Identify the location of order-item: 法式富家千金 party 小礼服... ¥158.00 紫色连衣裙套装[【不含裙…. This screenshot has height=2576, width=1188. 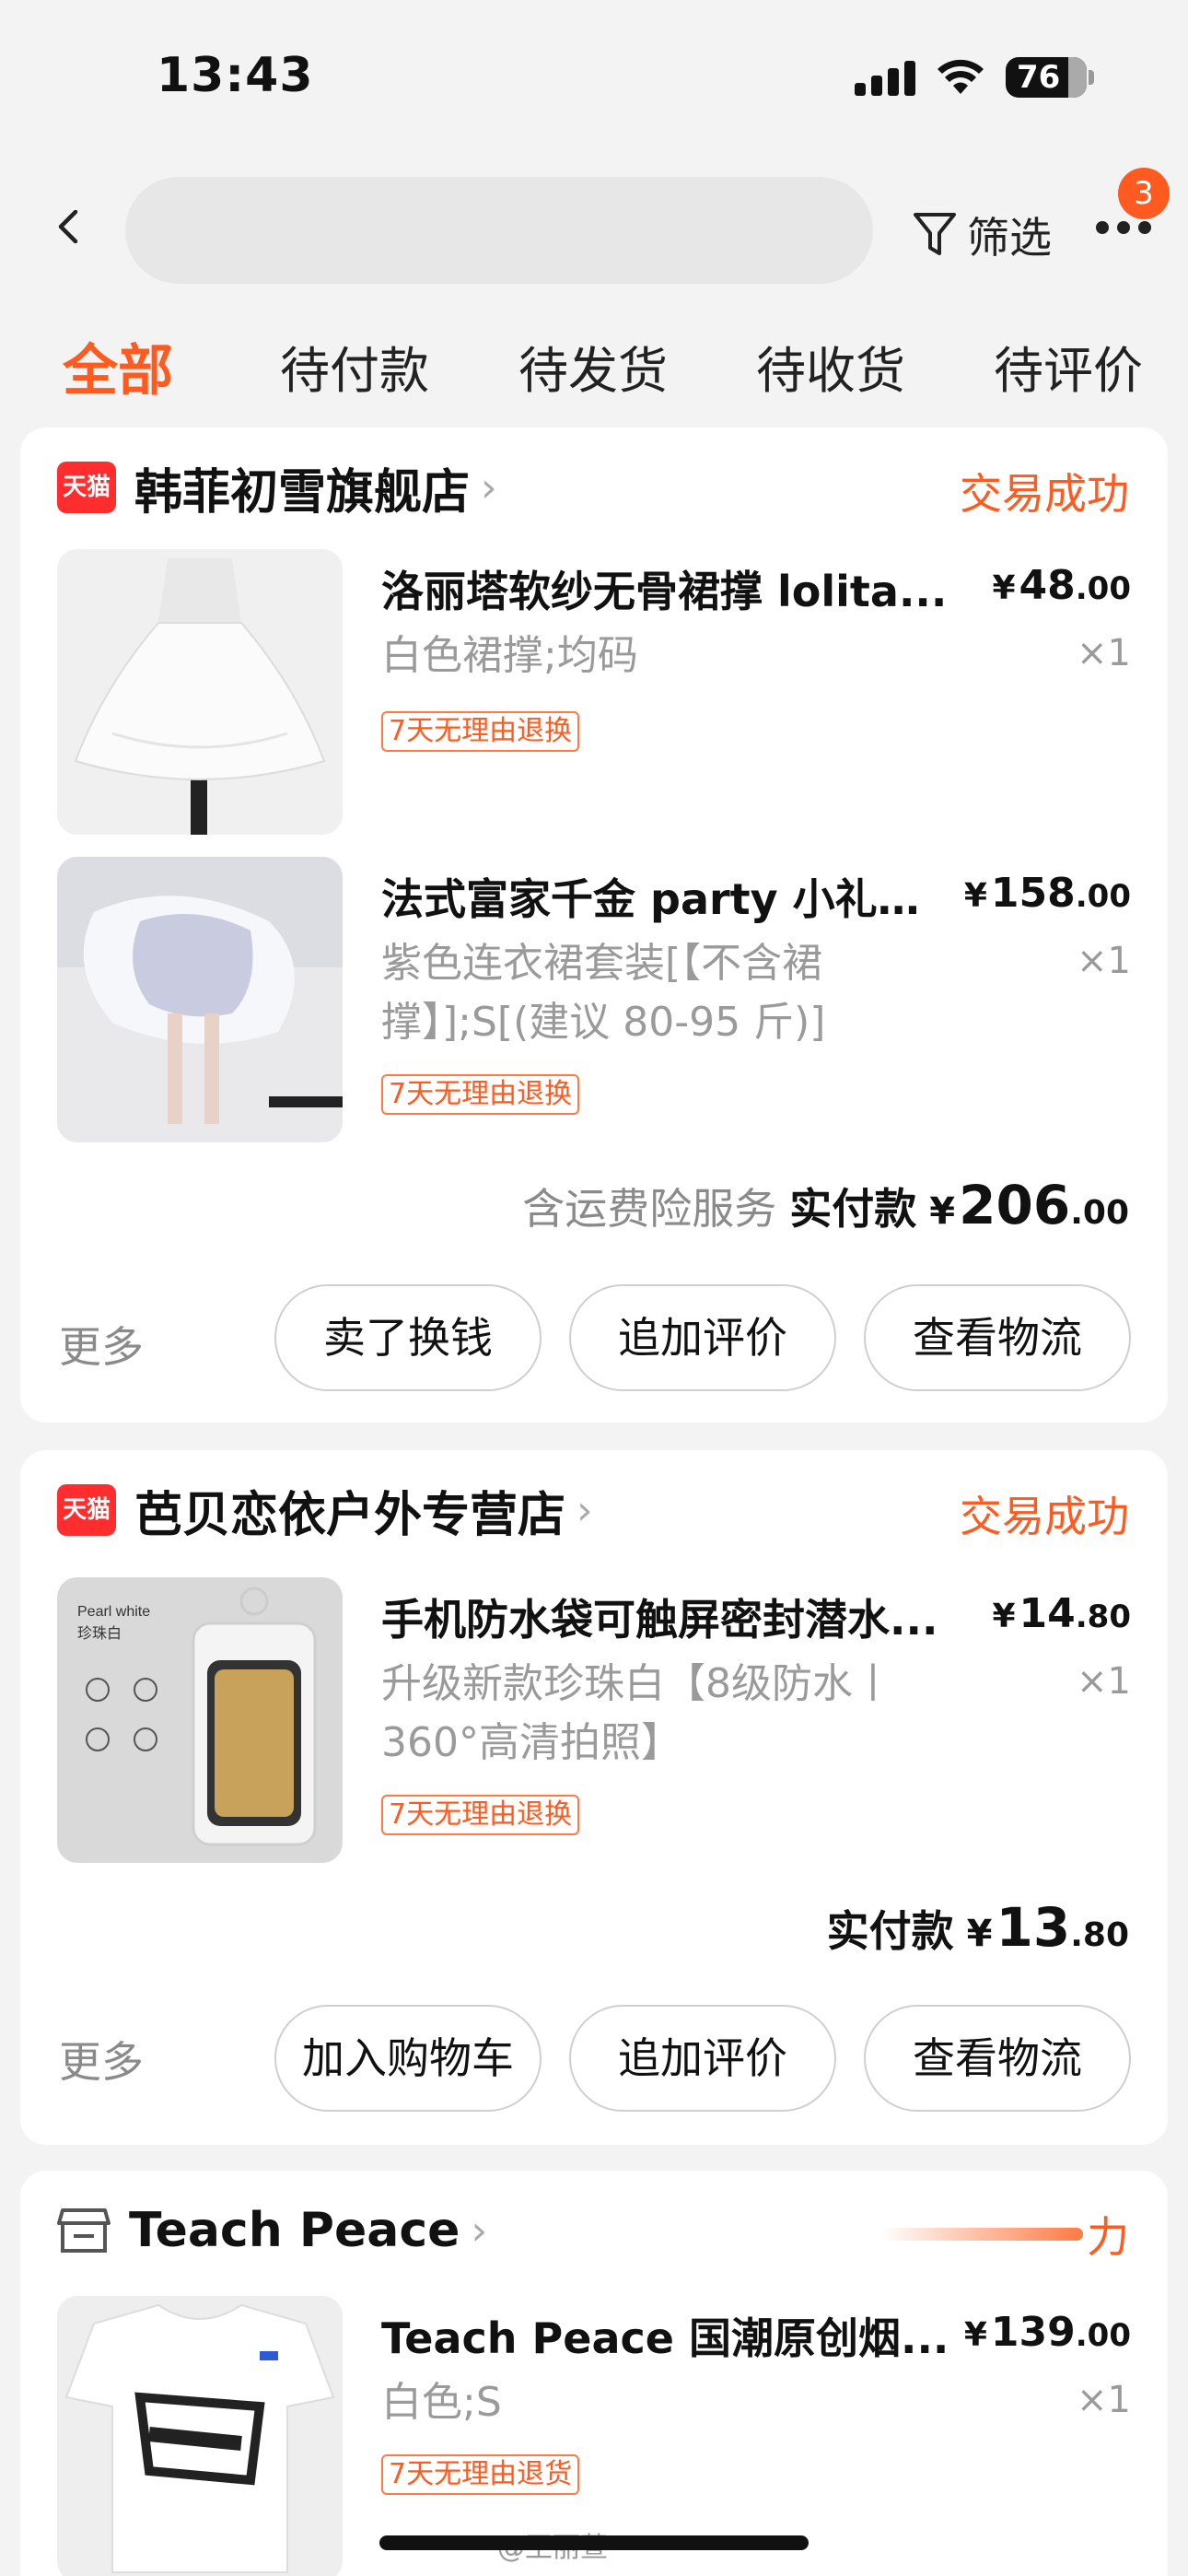
(594, 1000).